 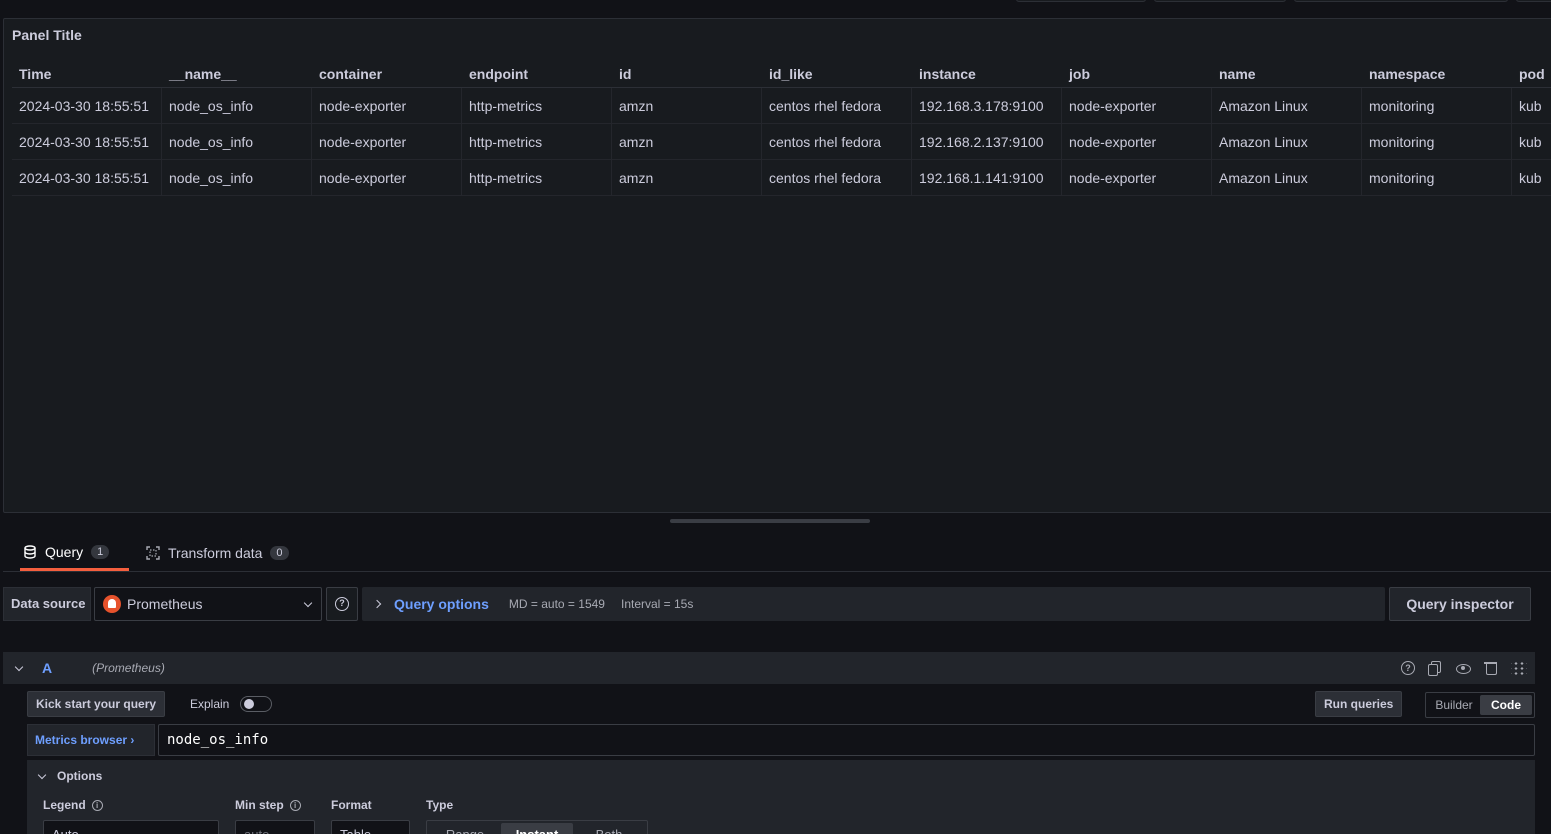 I want to click on mode-builder: Builder, so click(x=1454, y=705).